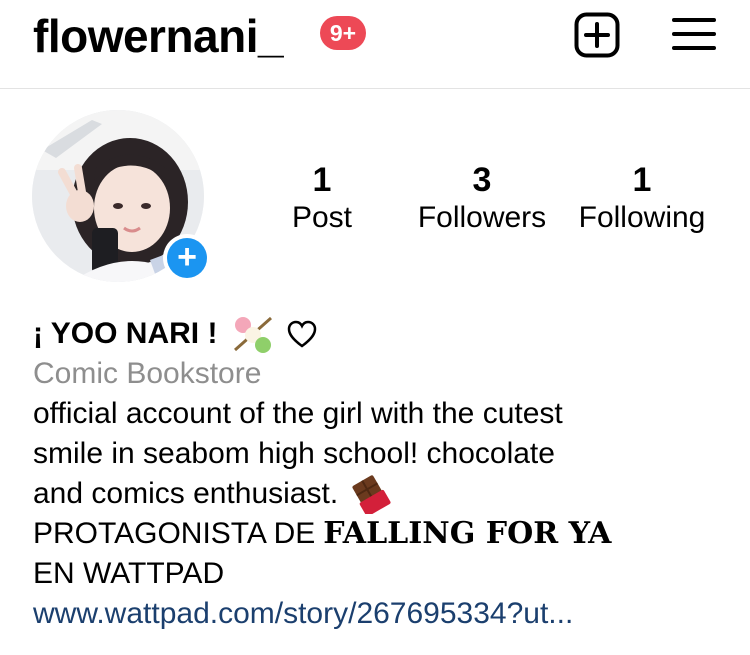 The height and width of the screenshot is (655, 750). What do you see at coordinates (371, 494) in the screenshot?
I see `chocolate-emoji` at bounding box center [371, 494].